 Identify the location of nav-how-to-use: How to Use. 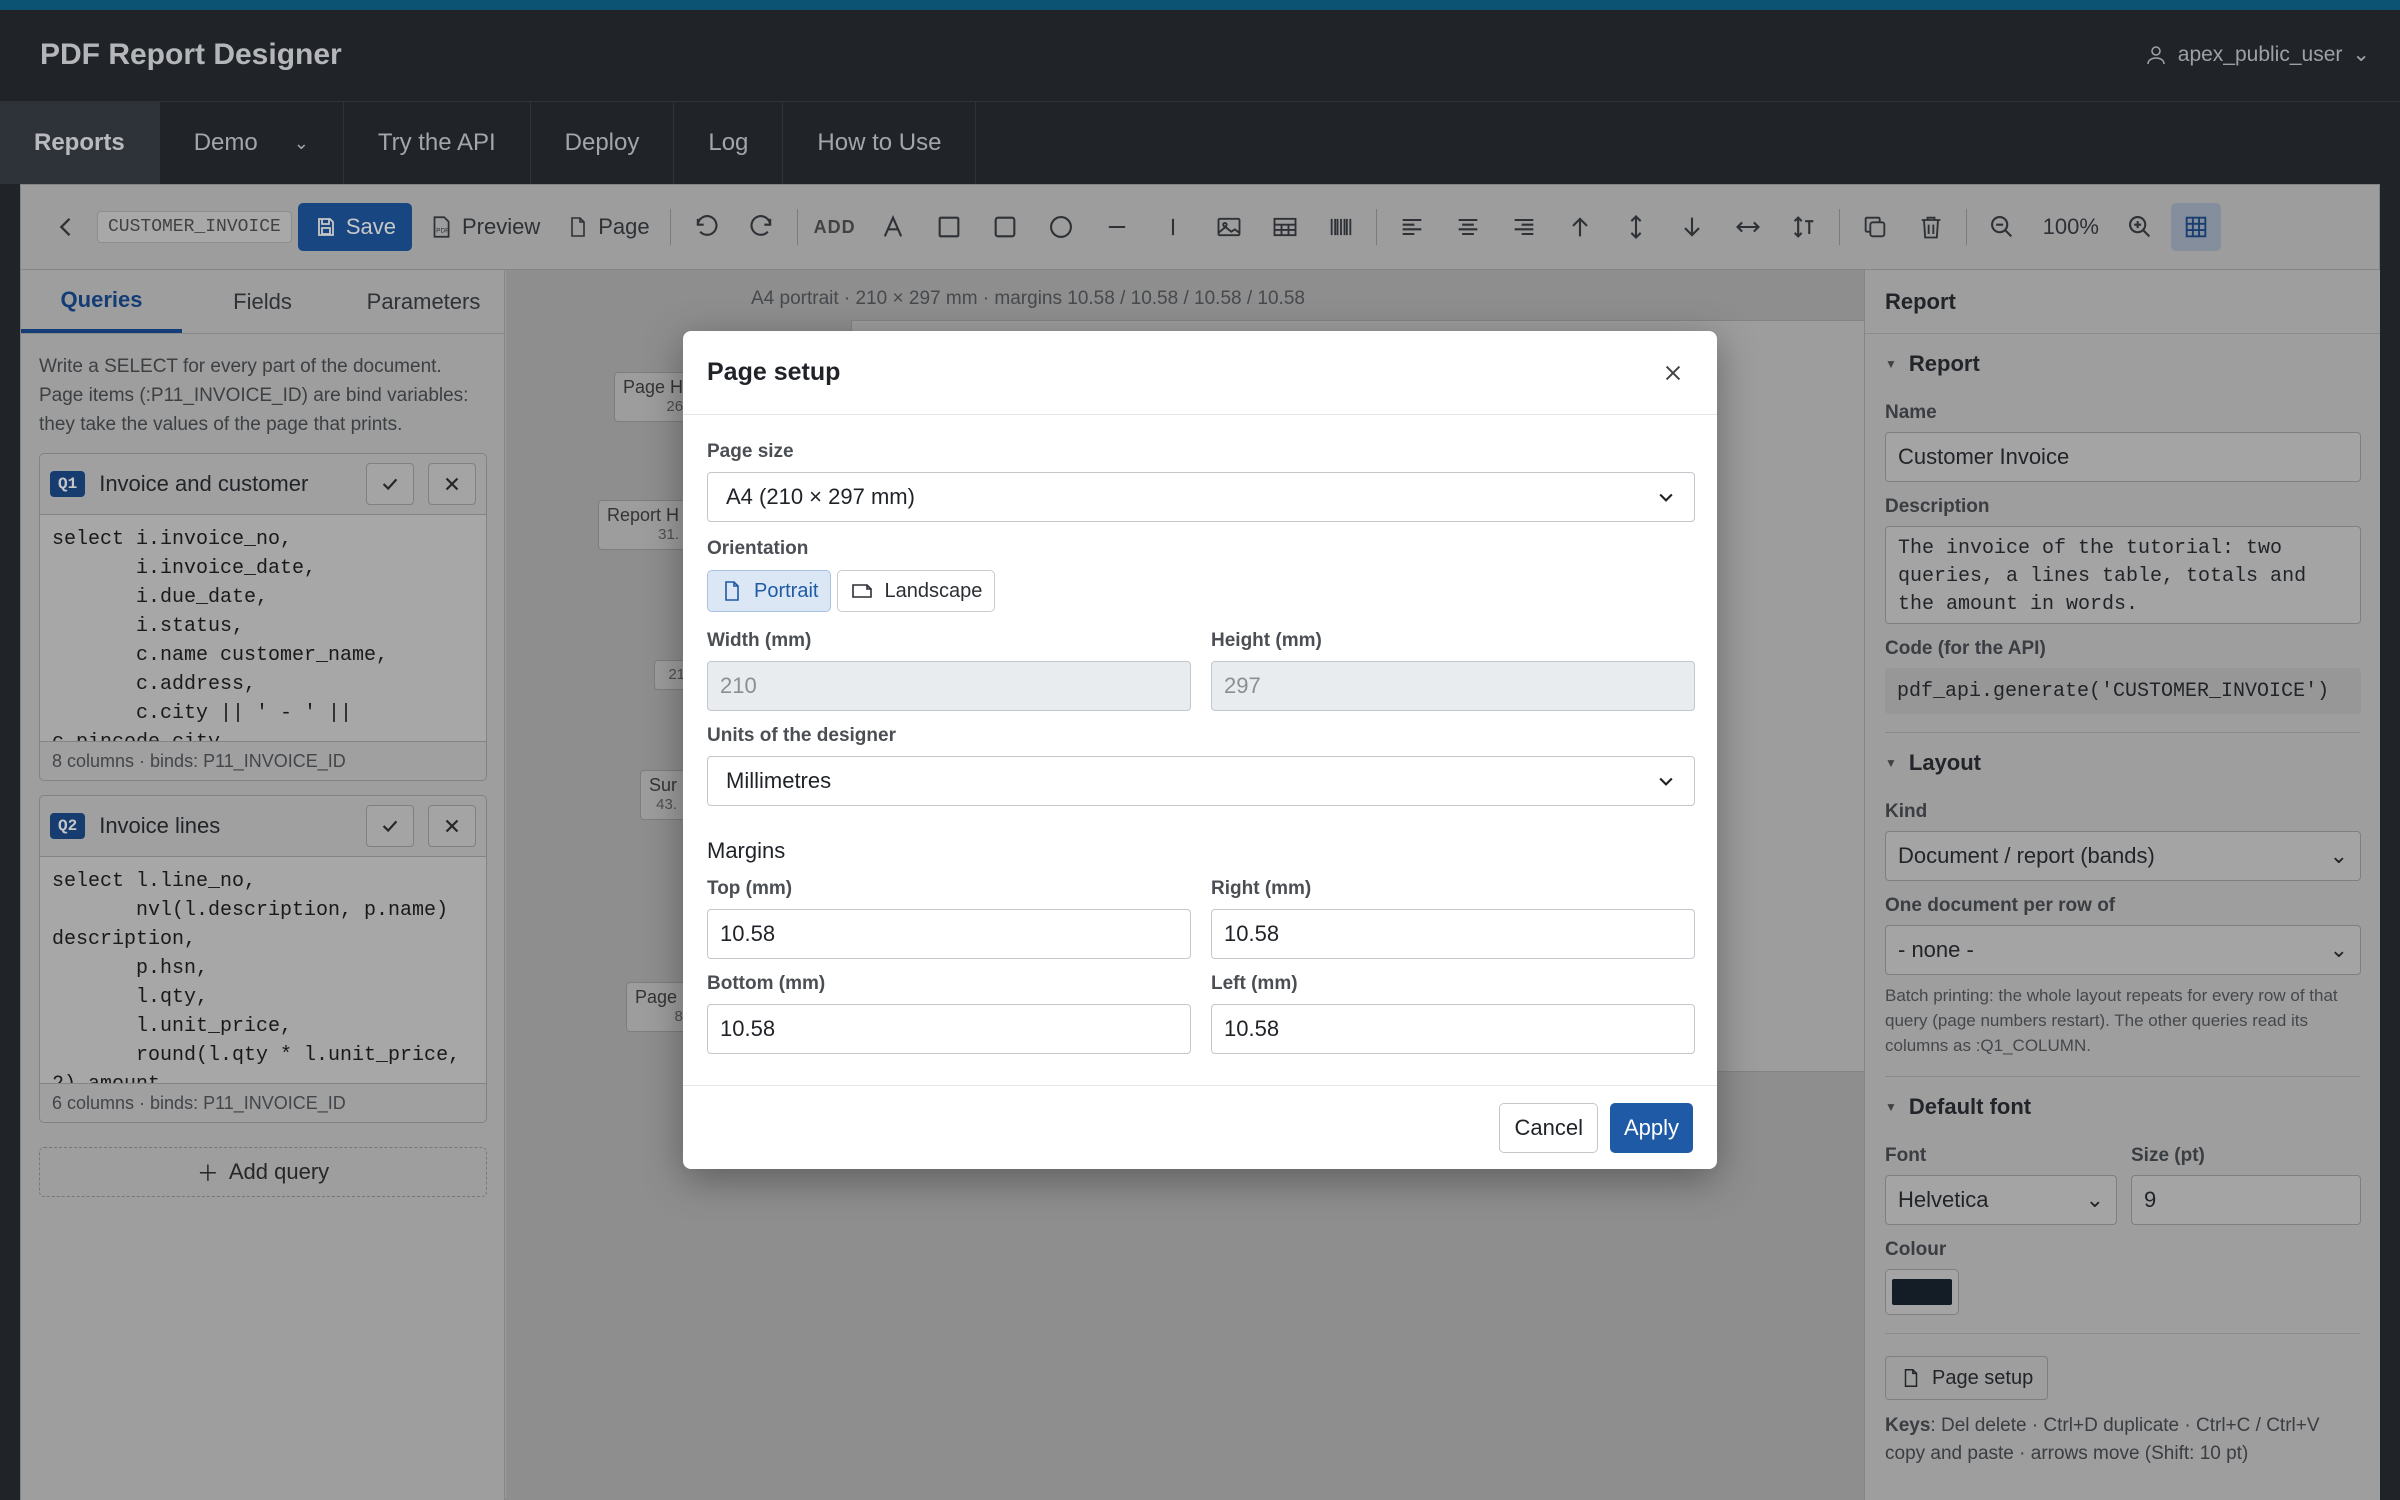
(880, 143).